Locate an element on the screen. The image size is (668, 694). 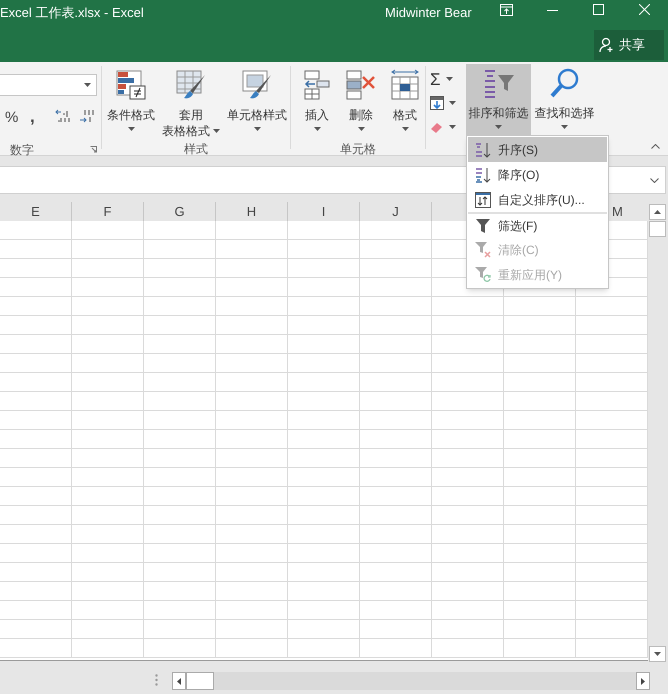
decrease-decimal-icon is located at coordinates (87, 116).